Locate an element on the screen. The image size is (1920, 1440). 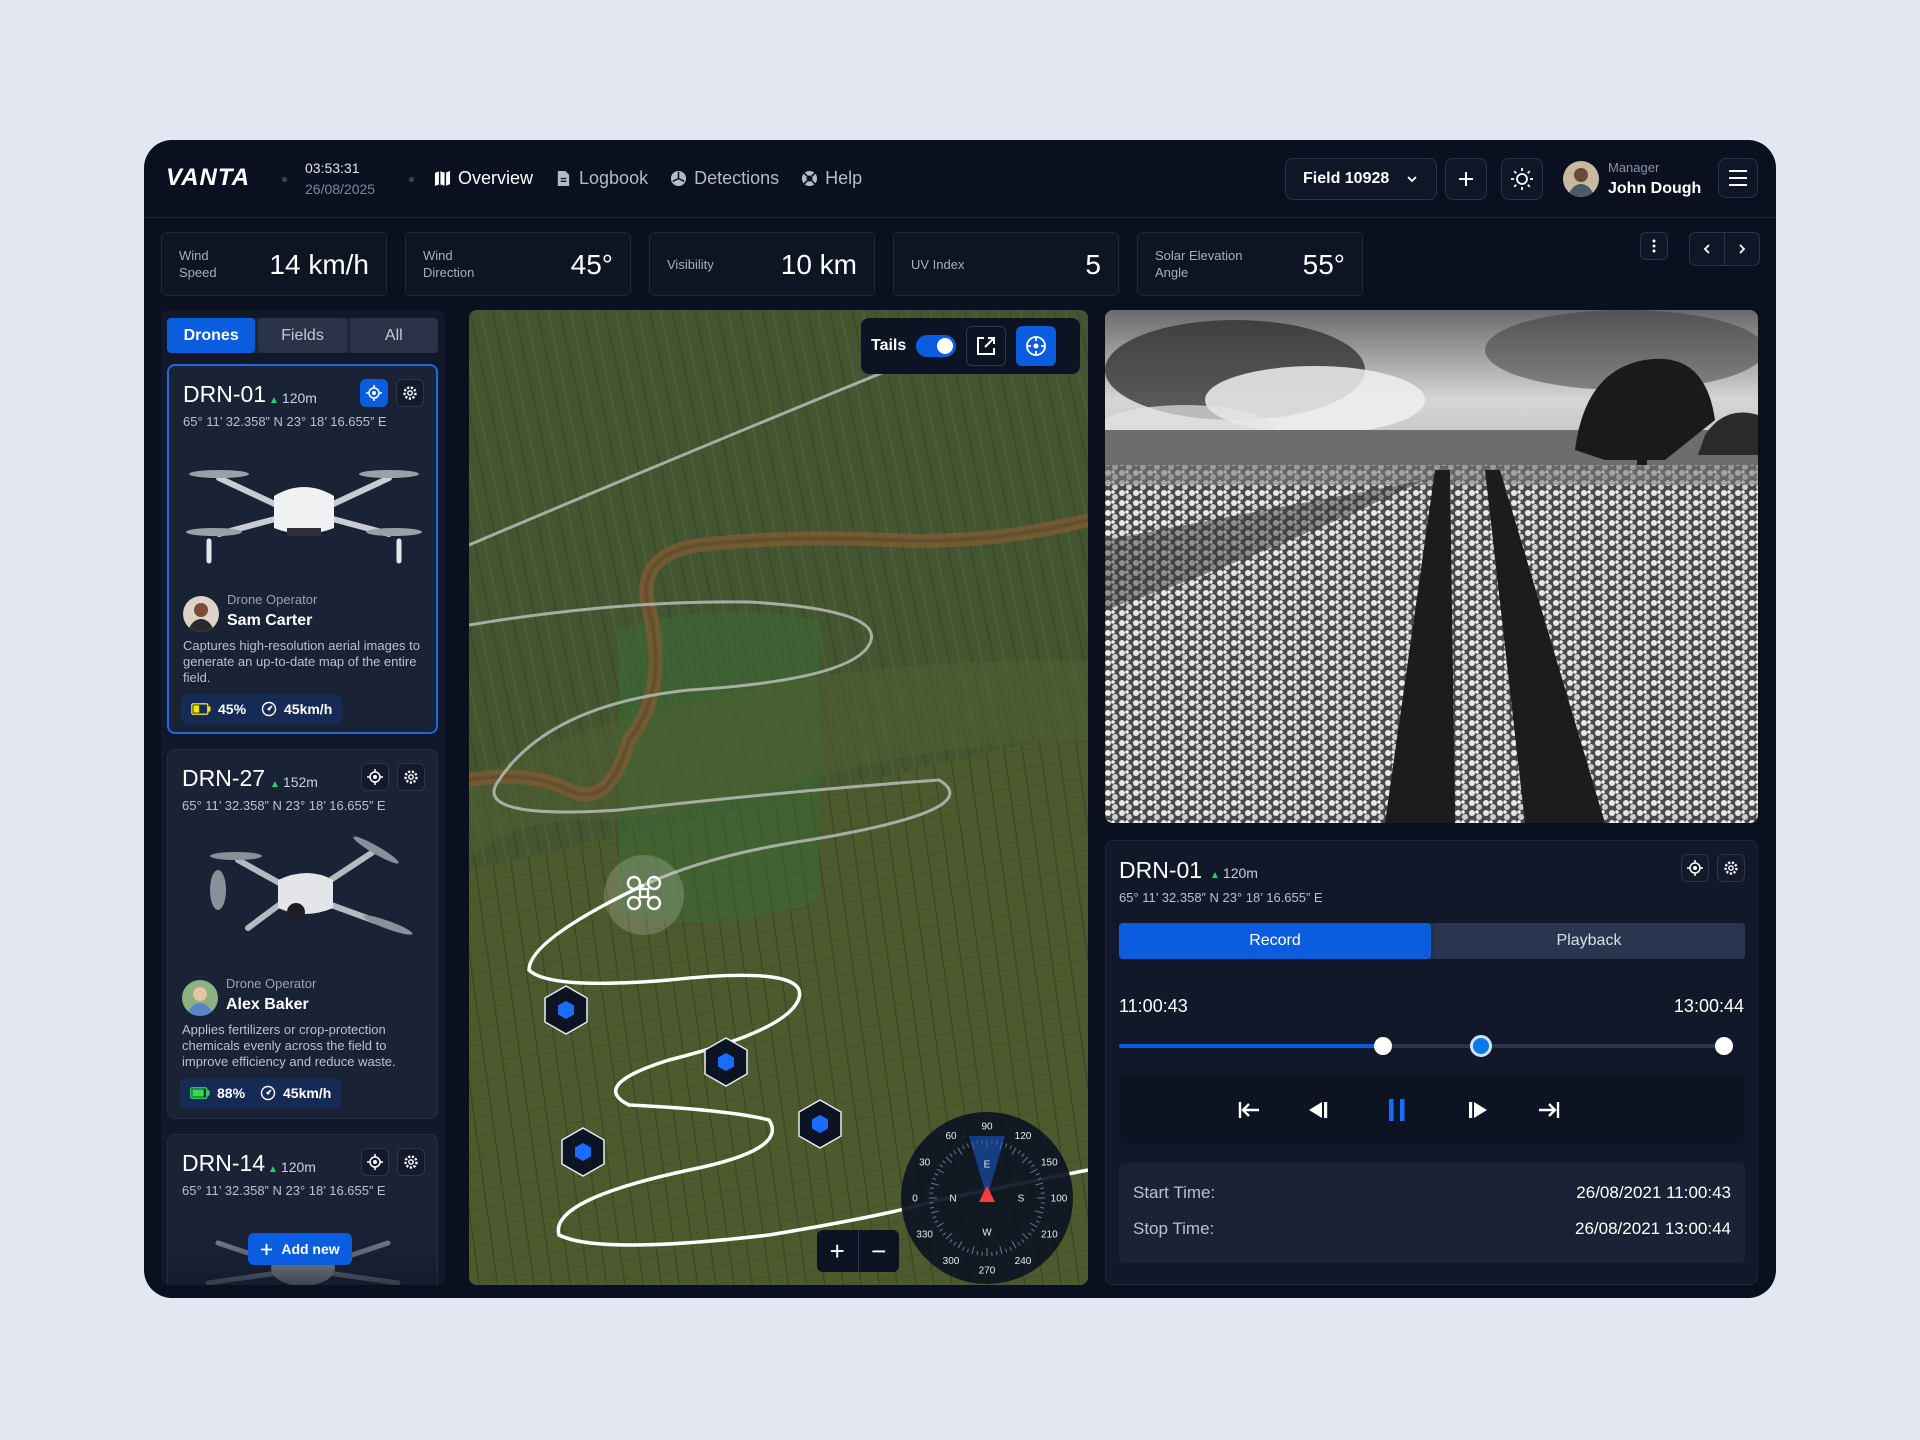
pause-button is located at coordinates (1397, 1110).